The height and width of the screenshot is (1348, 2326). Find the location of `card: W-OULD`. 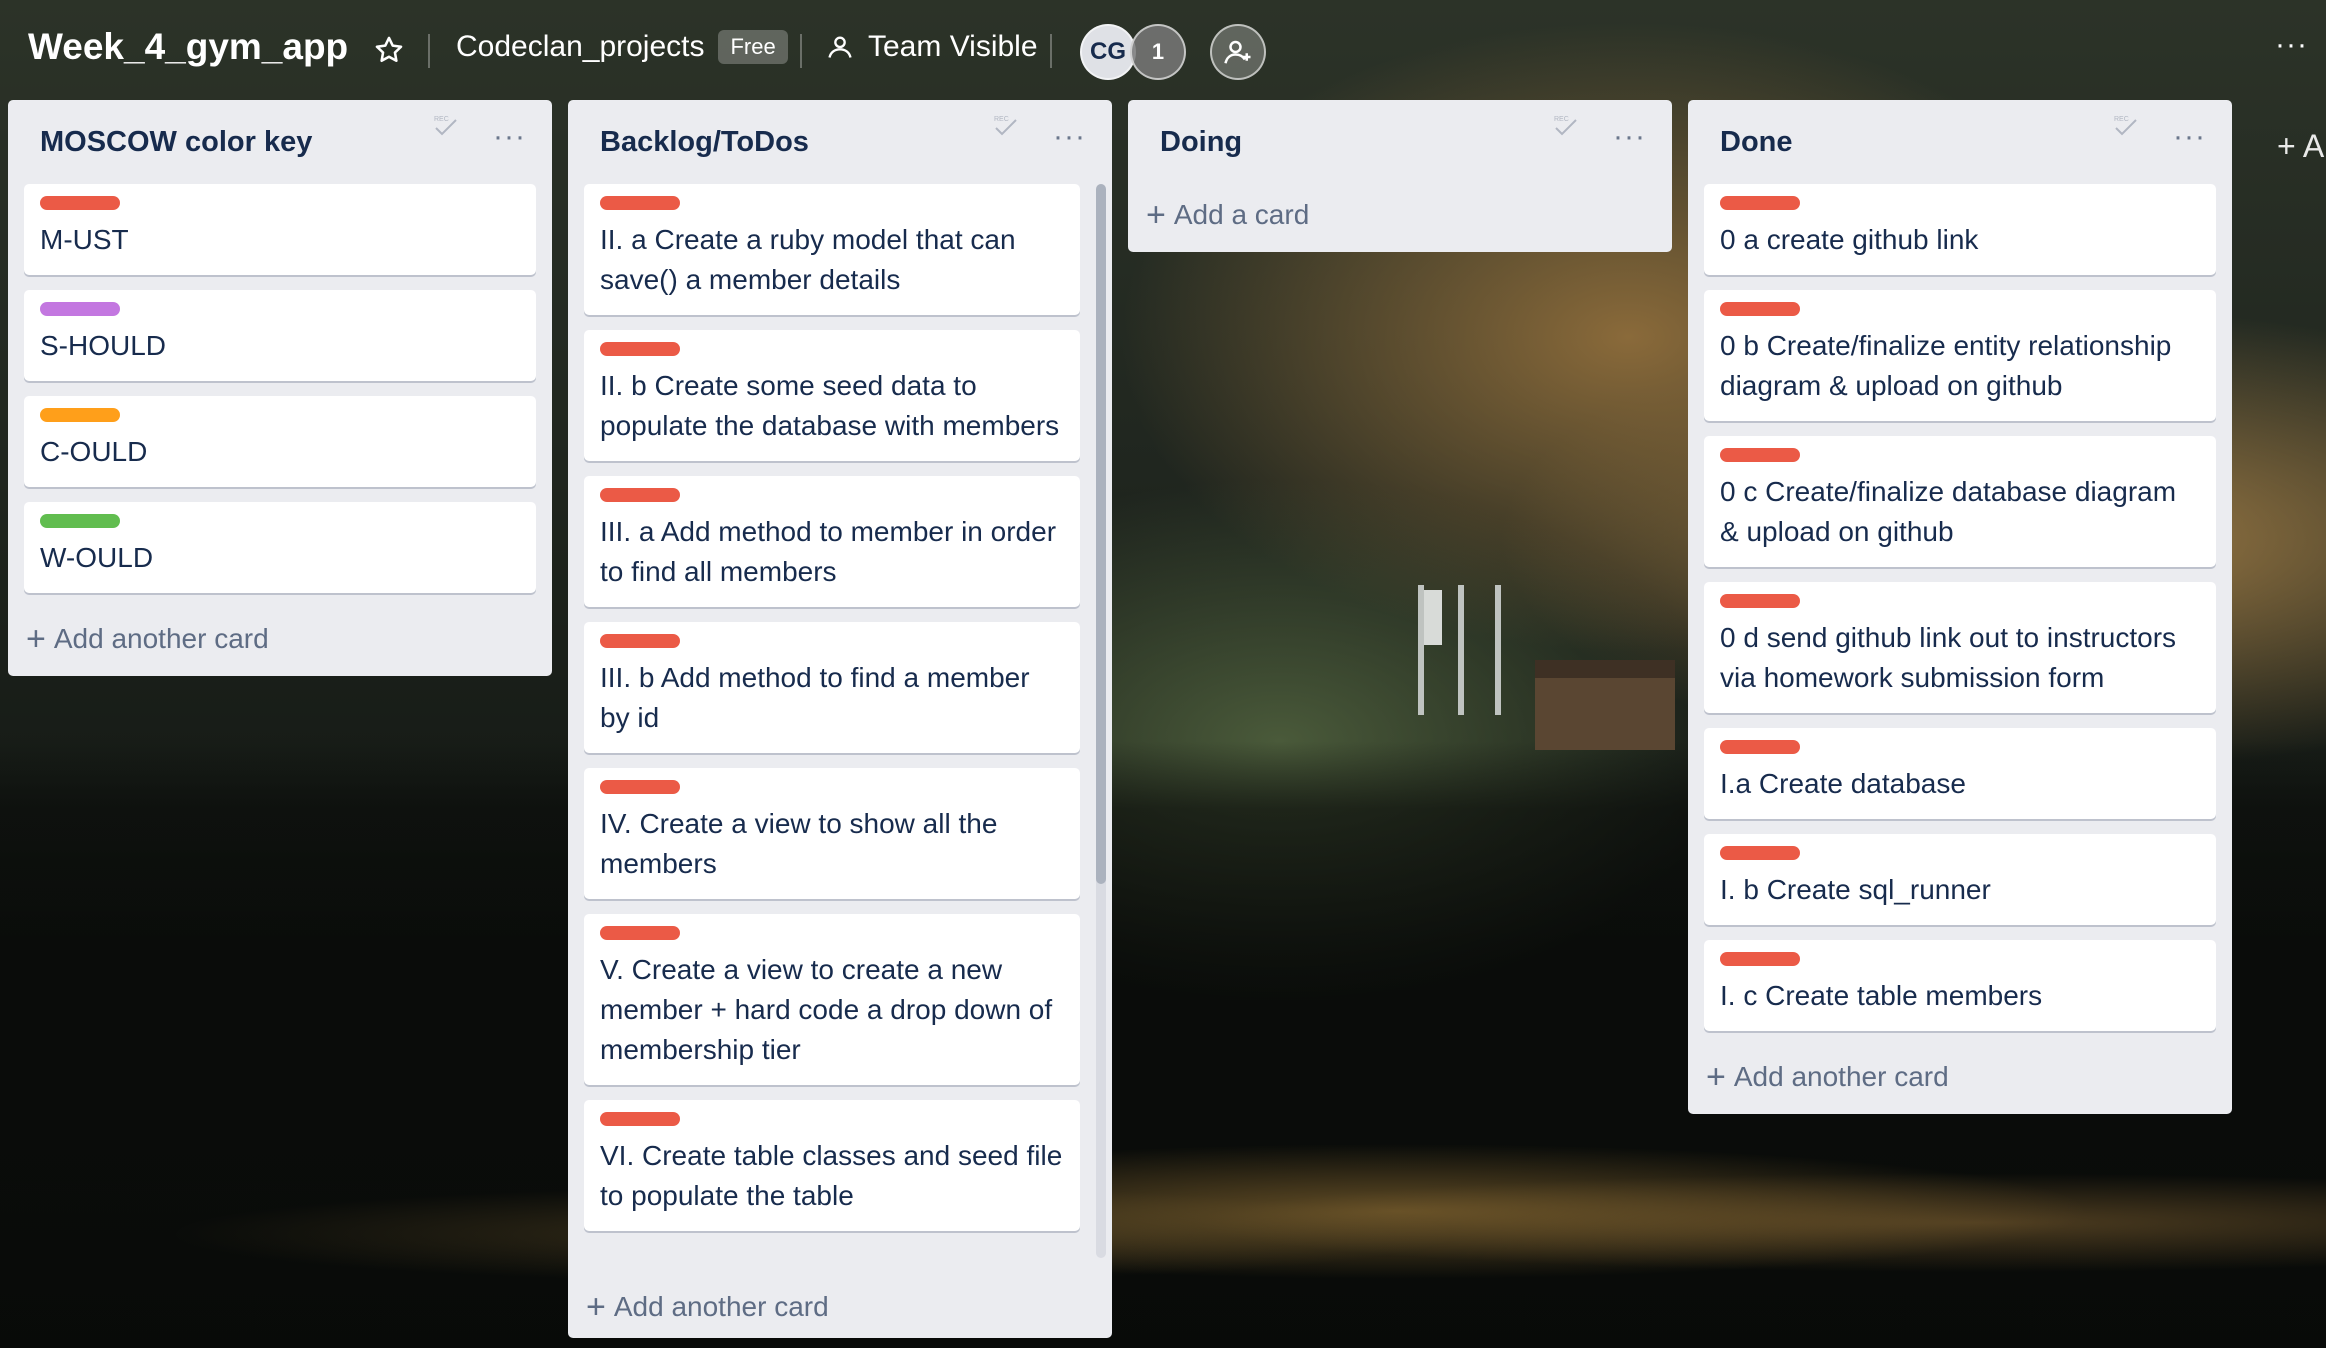

card: W-OULD is located at coordinates (280, 547).